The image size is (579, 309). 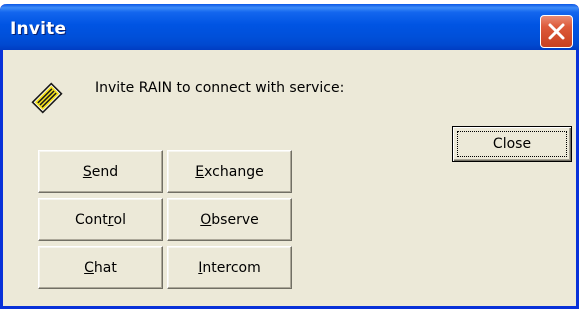 What do you see at coordinates (234, 171) in the screenshot?
I see `exchange-label-post: xchange` at bounding box center [234, 171].